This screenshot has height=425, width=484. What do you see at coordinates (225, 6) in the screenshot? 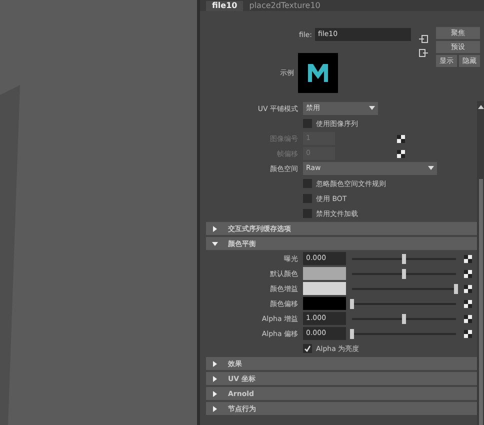
I see `tab: file10` at bounding box center [225, 6].